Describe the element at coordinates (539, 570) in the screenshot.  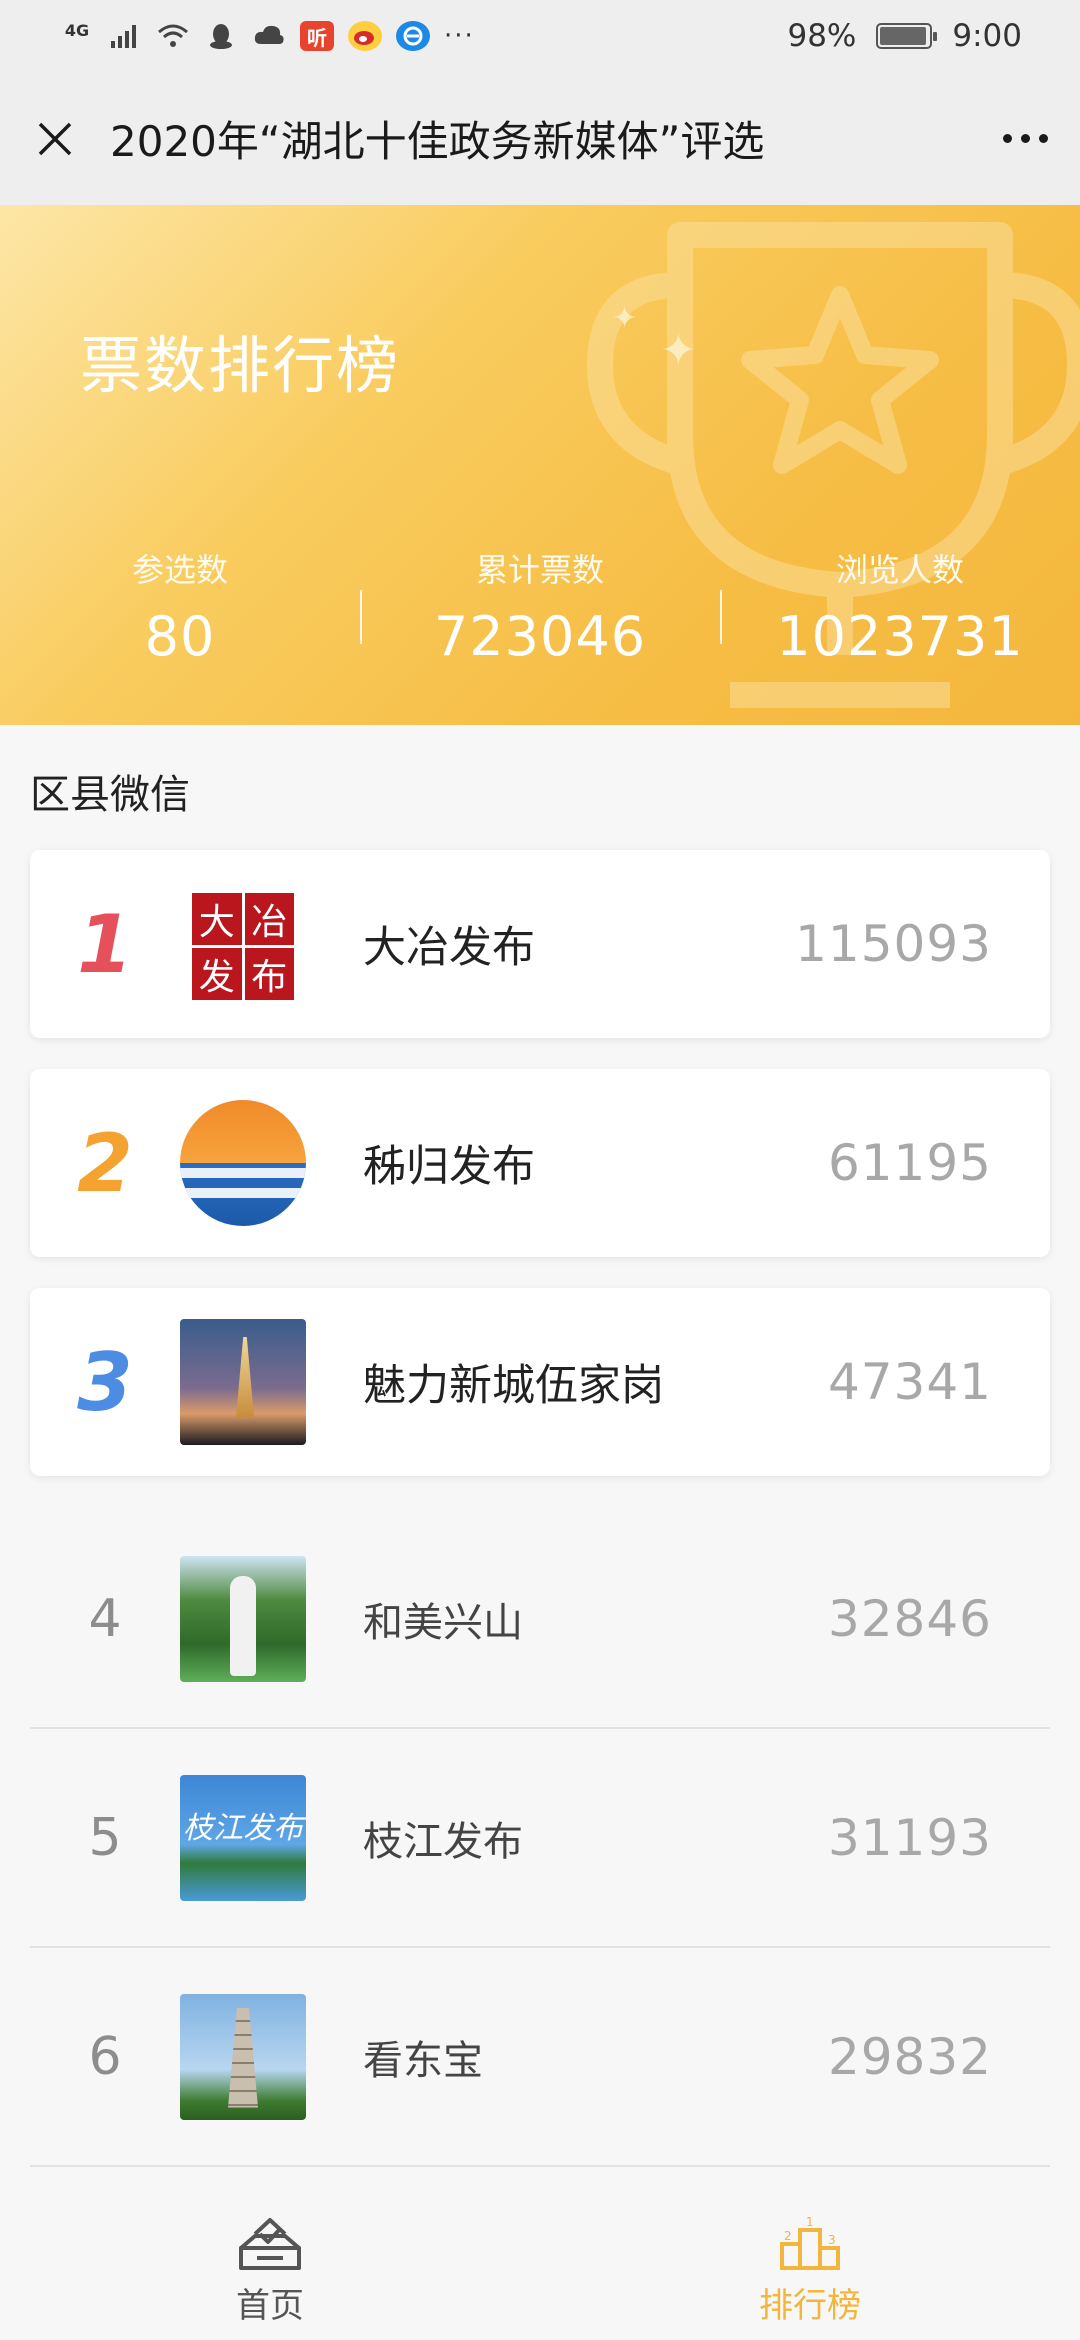
I see `stat-label: 累计票数` at that location.